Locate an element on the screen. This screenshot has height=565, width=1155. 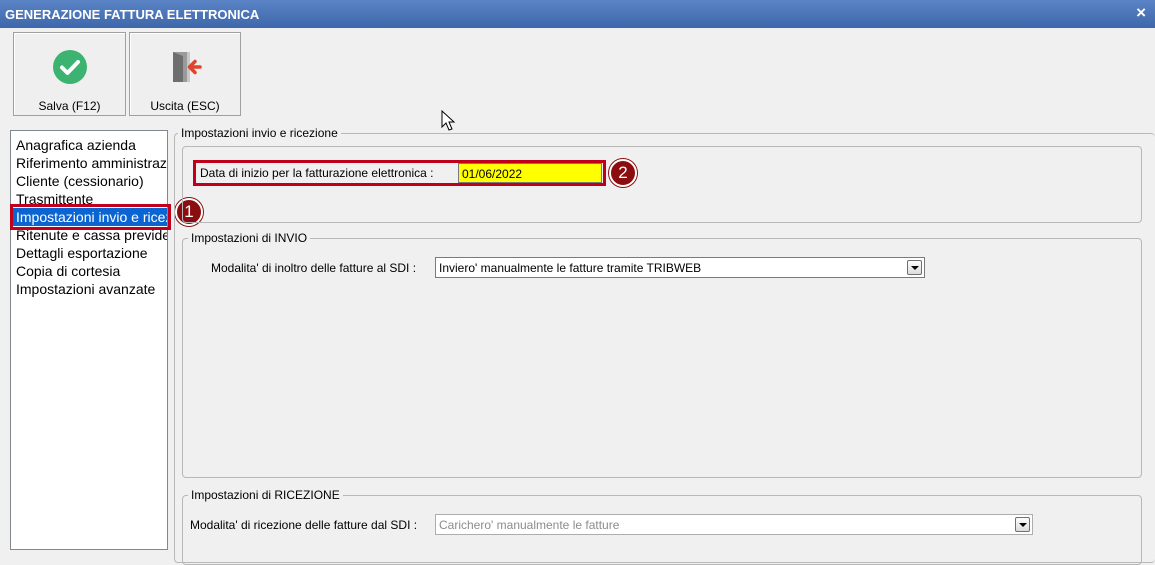
save-button: Salva (F12) is located at coordinates (69, 74).